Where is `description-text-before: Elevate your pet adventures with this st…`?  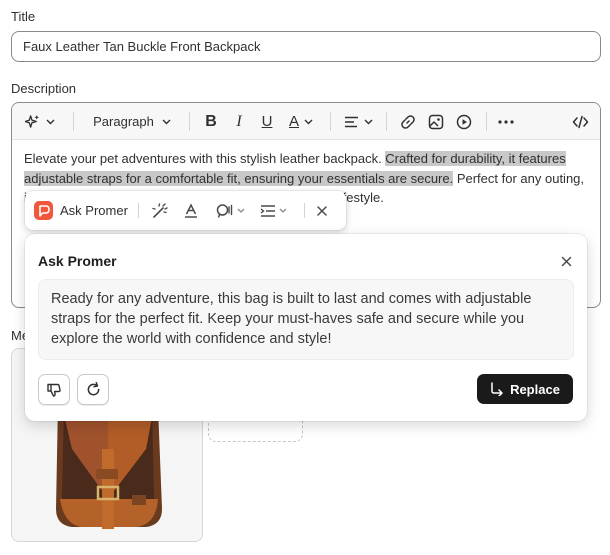
description-text-before: Elevate your pet adventures with this st… is located at coordinates (205, 158).